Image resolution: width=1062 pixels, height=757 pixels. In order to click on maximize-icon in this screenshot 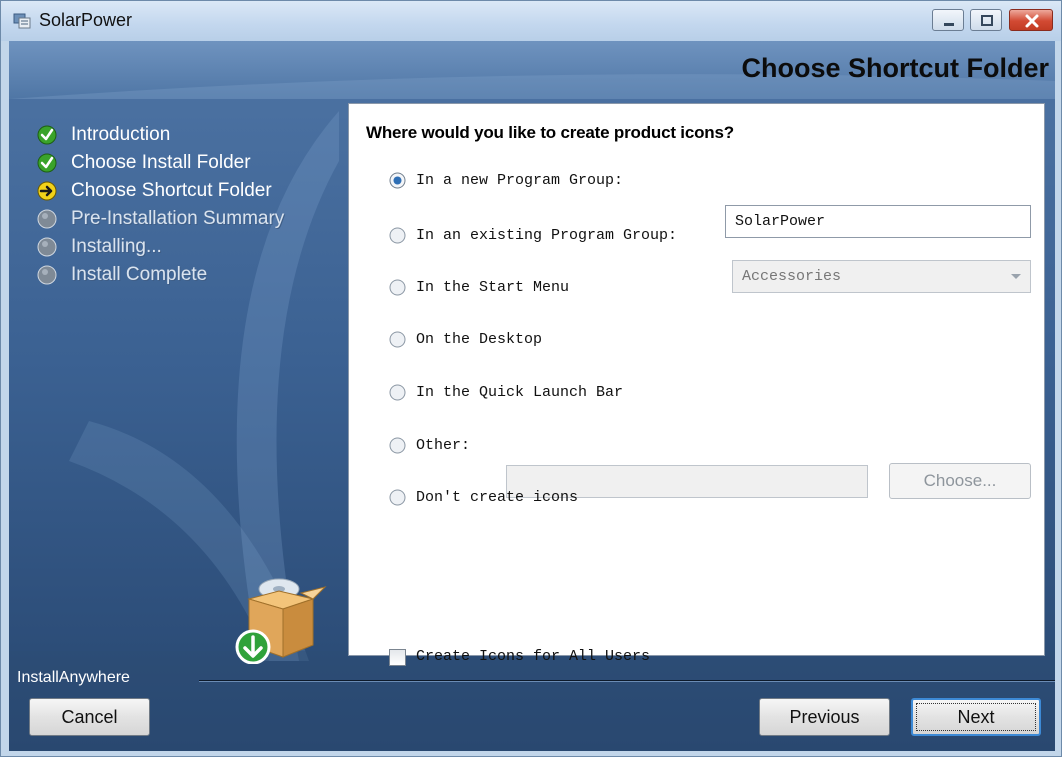, I will do `click(987, 20)`.